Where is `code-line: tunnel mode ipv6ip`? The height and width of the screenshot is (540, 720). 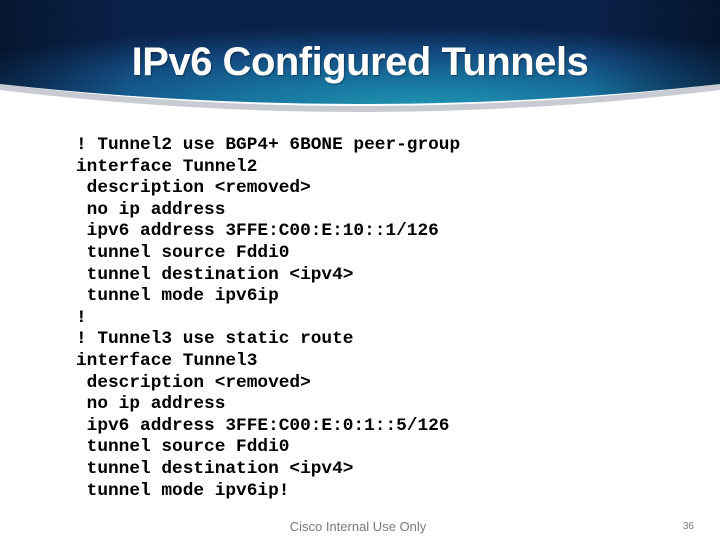 code-line: tunnel mode ipv6ip is located at coordinates (177, 296).